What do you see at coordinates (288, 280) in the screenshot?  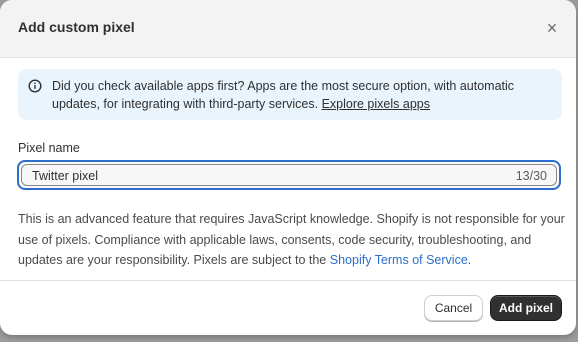 I see `footer-divider` at bounding box center [288, 280].